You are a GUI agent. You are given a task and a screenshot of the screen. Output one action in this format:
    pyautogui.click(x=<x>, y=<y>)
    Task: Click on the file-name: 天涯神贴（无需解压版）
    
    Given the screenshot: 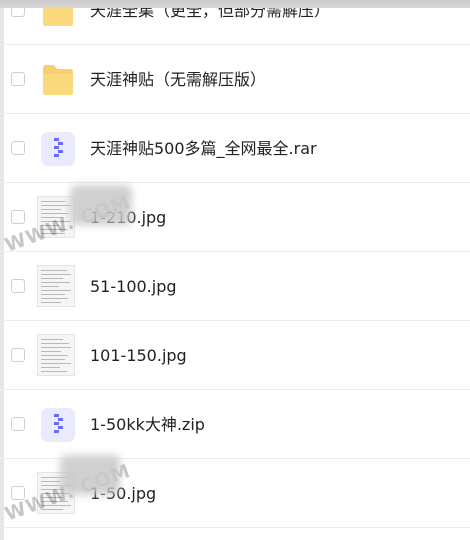 What is the action you would take?
    pyautogui.click(x=178, y=79)
    